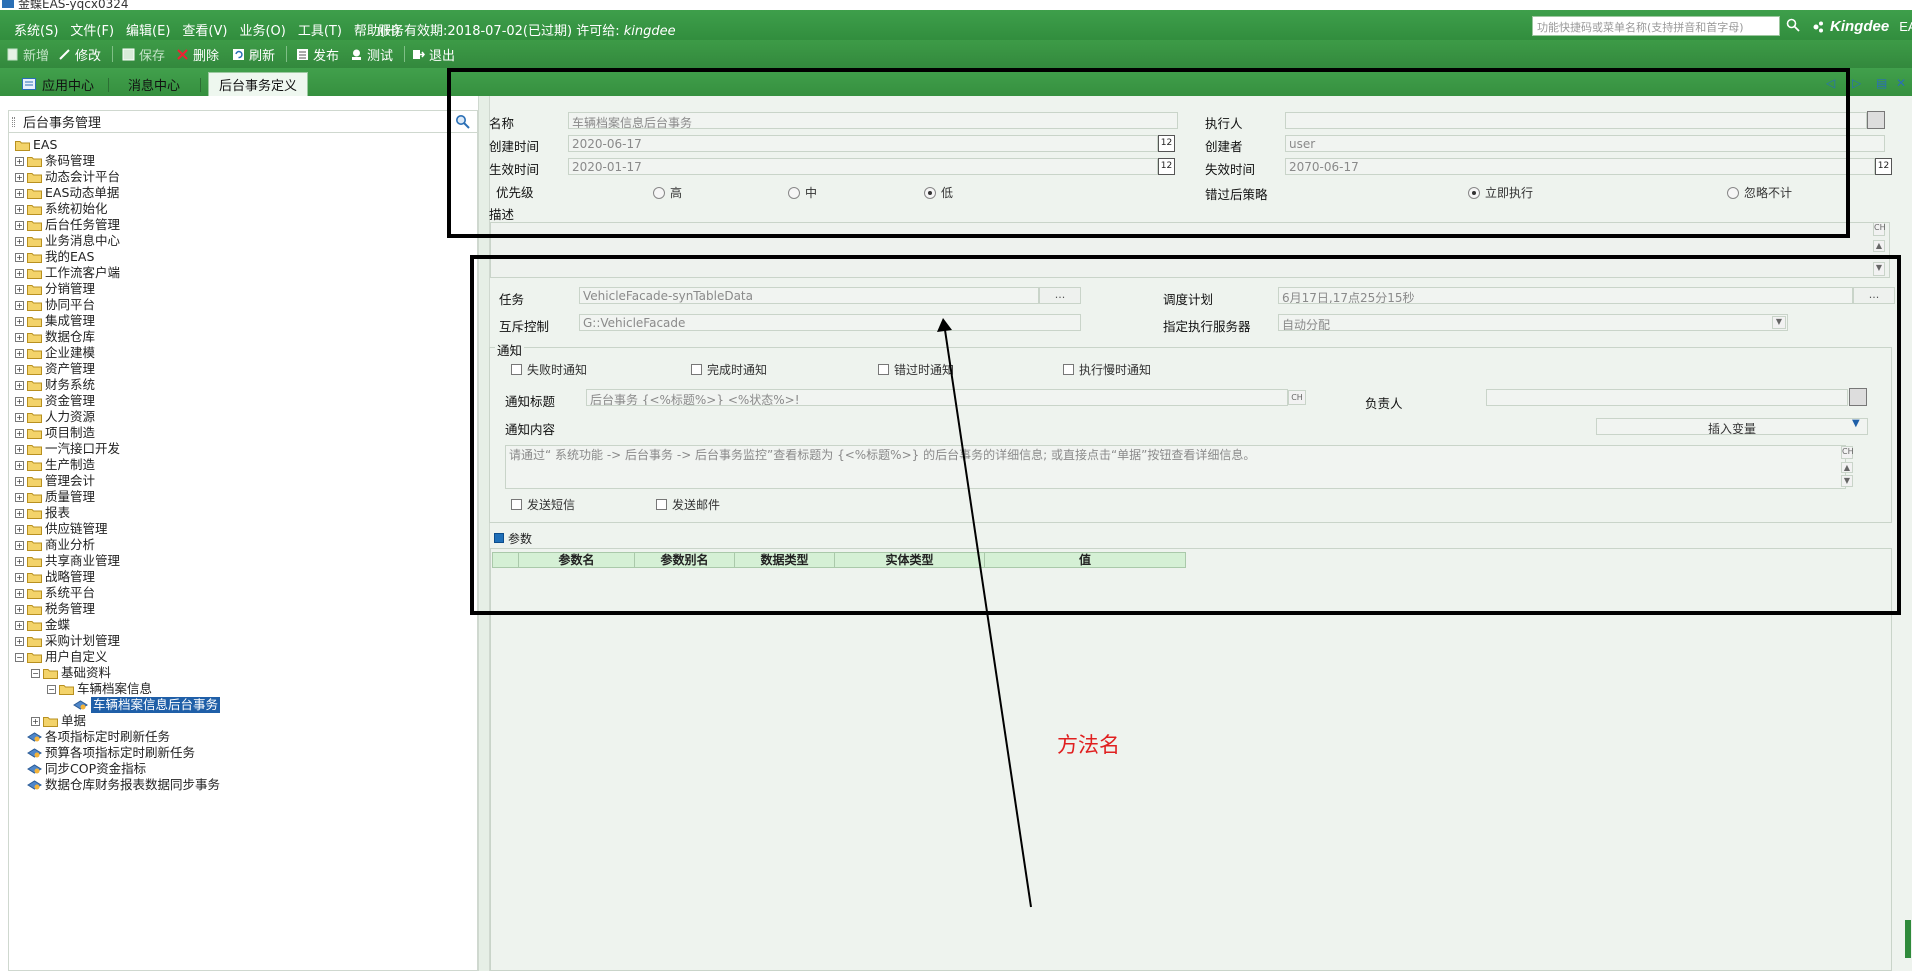  I want to click on annotation-text: 方法名, so click(1088, 745).